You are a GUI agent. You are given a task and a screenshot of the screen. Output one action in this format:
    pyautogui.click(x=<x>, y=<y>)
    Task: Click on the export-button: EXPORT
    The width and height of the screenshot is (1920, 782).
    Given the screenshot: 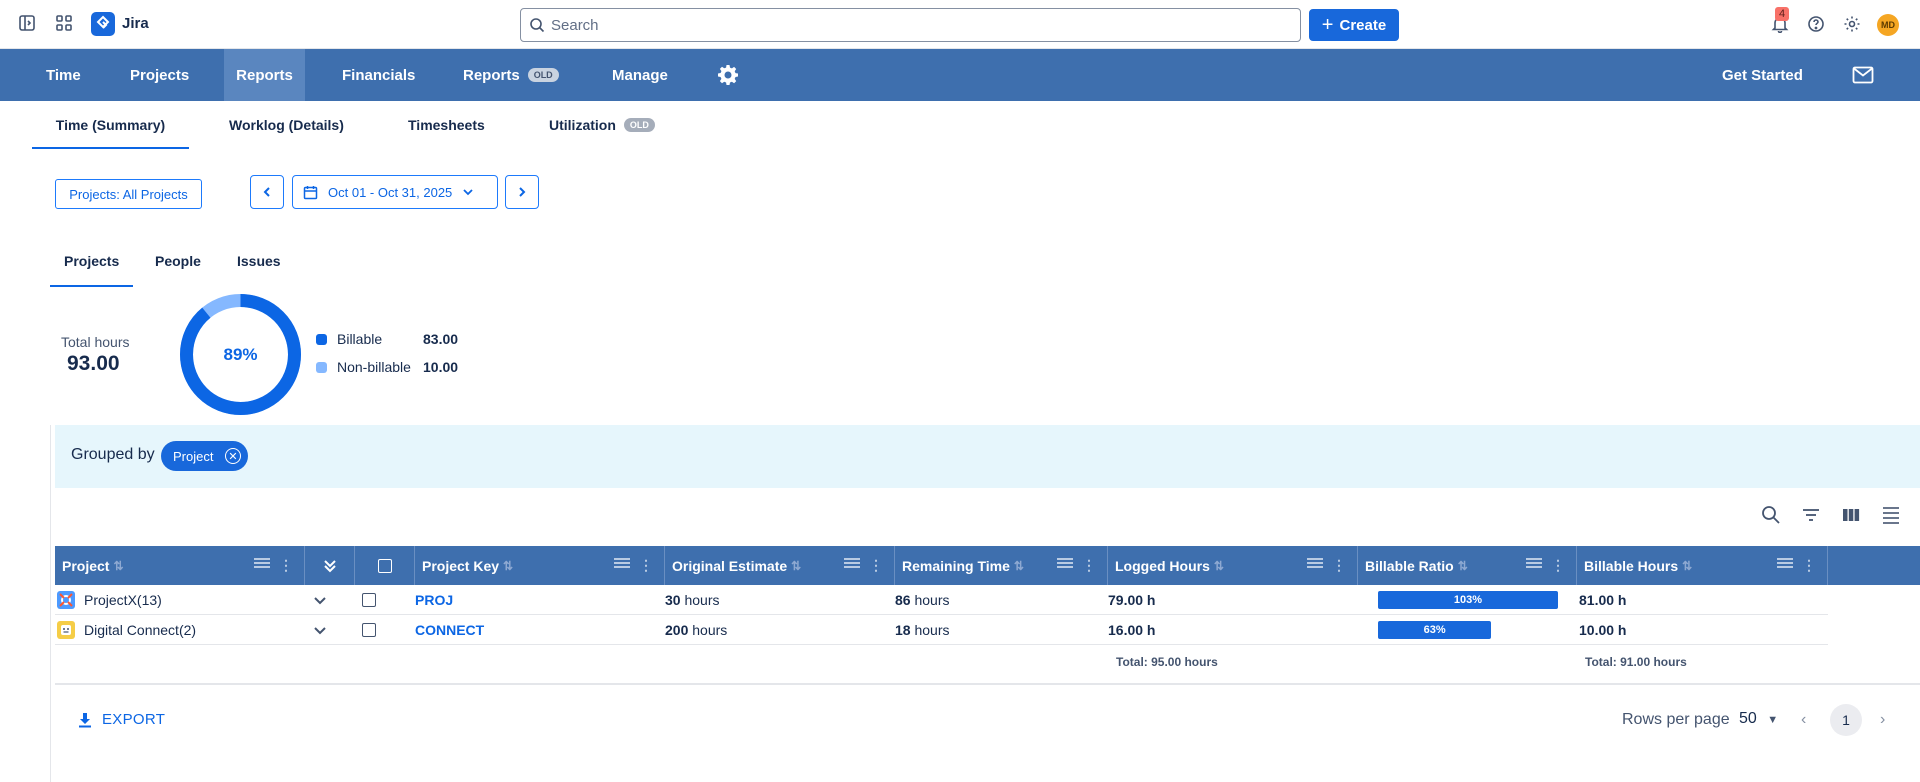 What is the action you would take?
    pyautogui.click(x=121, y=719)
    